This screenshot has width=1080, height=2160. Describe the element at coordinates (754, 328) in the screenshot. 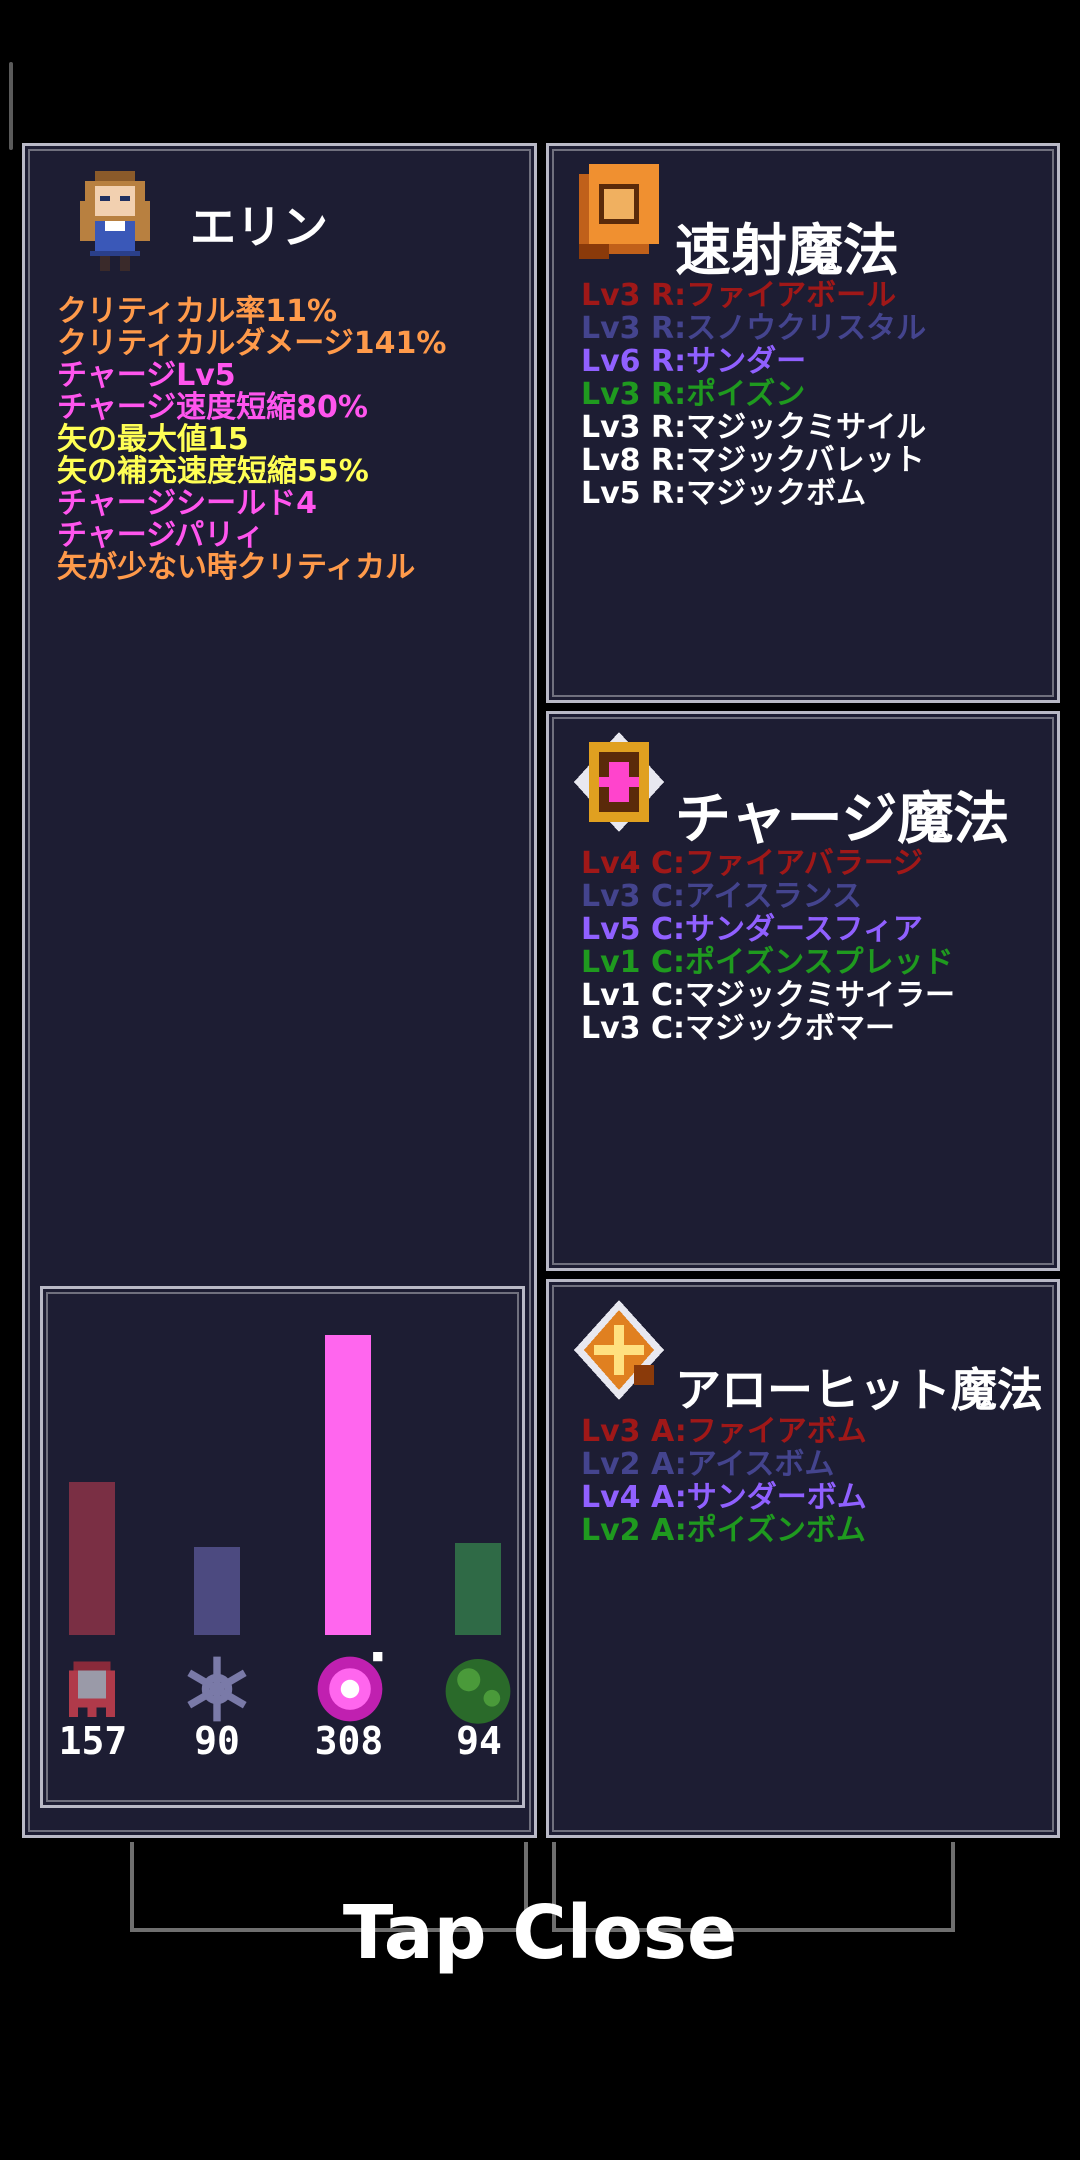

I see `rapid-magic-item: Lv3 R:スノウクリスタル` at that location.